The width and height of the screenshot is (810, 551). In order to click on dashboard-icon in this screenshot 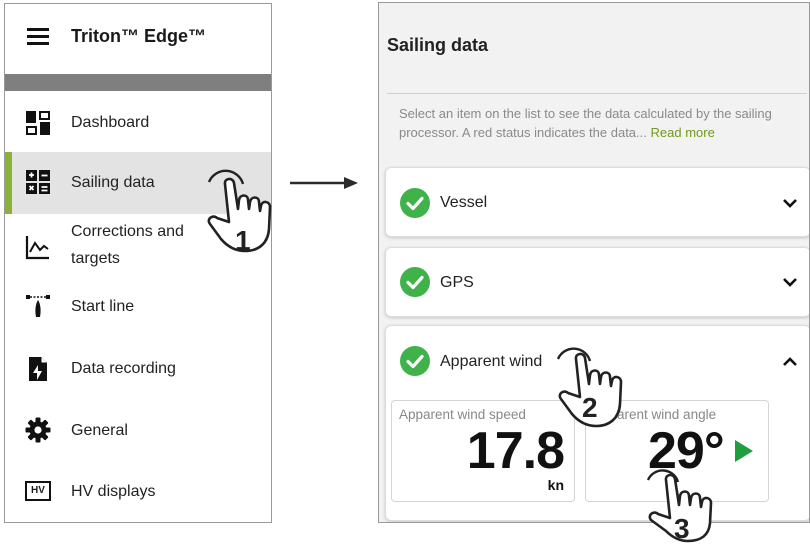, I will do `click(38, 123)`.